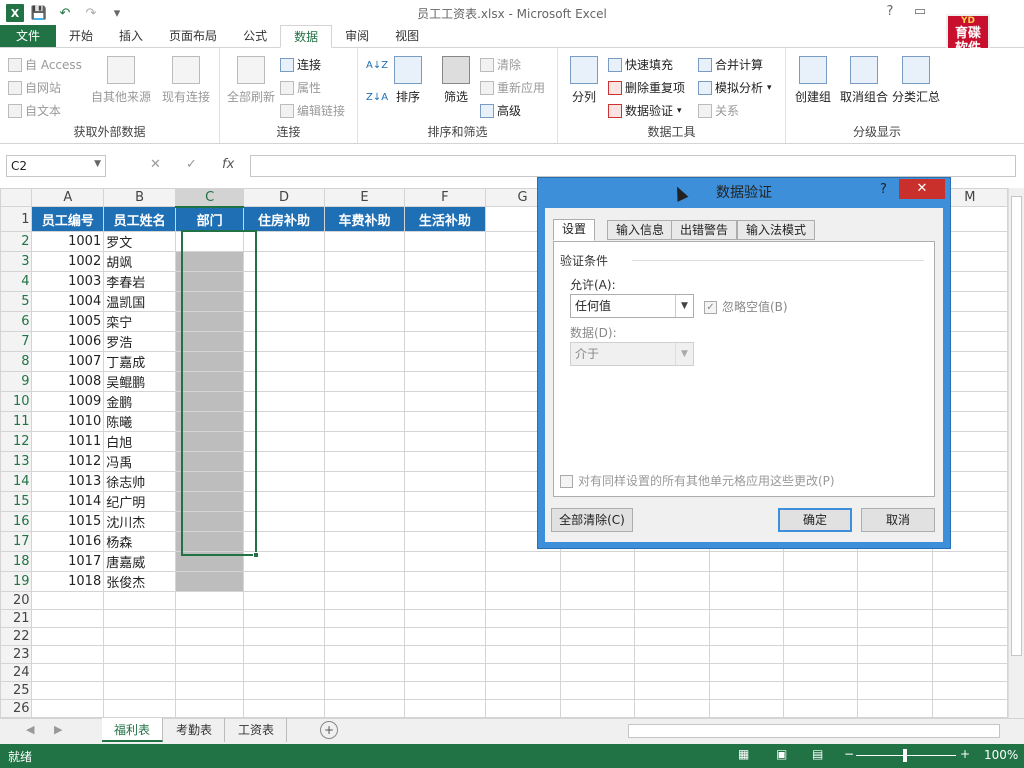 The height and width of the screenshot is (768, 1024). I want to click on employee-name-cell: 李春岩, so click(139, 281).